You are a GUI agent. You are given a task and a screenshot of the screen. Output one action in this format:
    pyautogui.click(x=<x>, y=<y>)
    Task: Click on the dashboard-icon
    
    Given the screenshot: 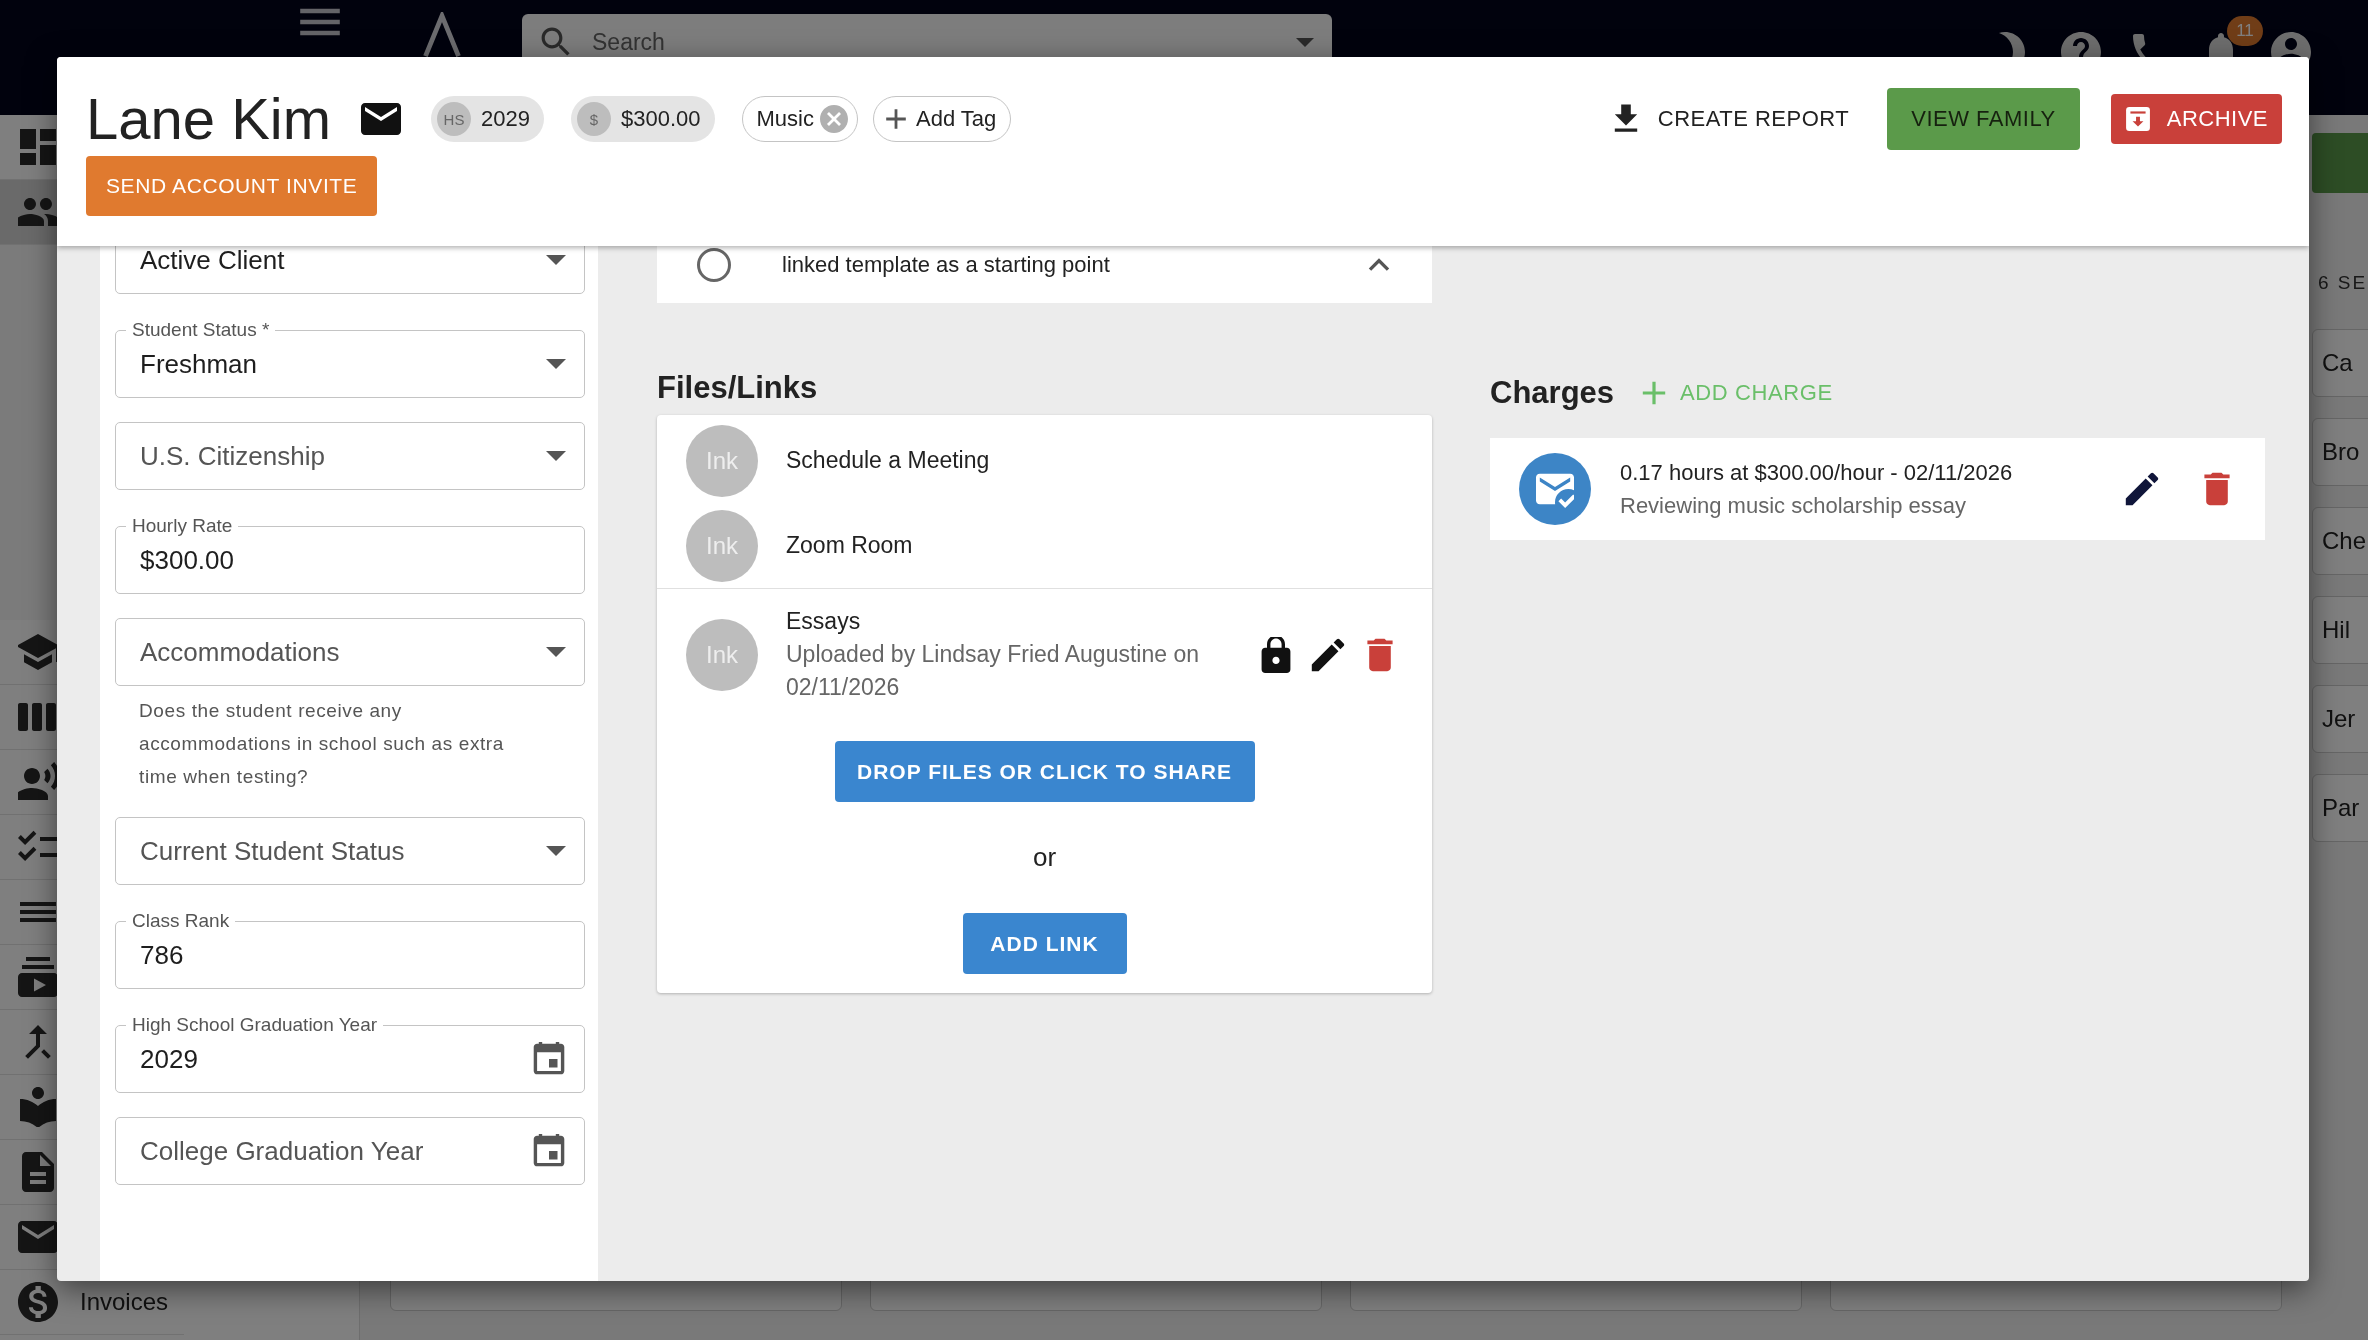 What is the action you would take?
    pyautogui.click(x=38, y=147)
    